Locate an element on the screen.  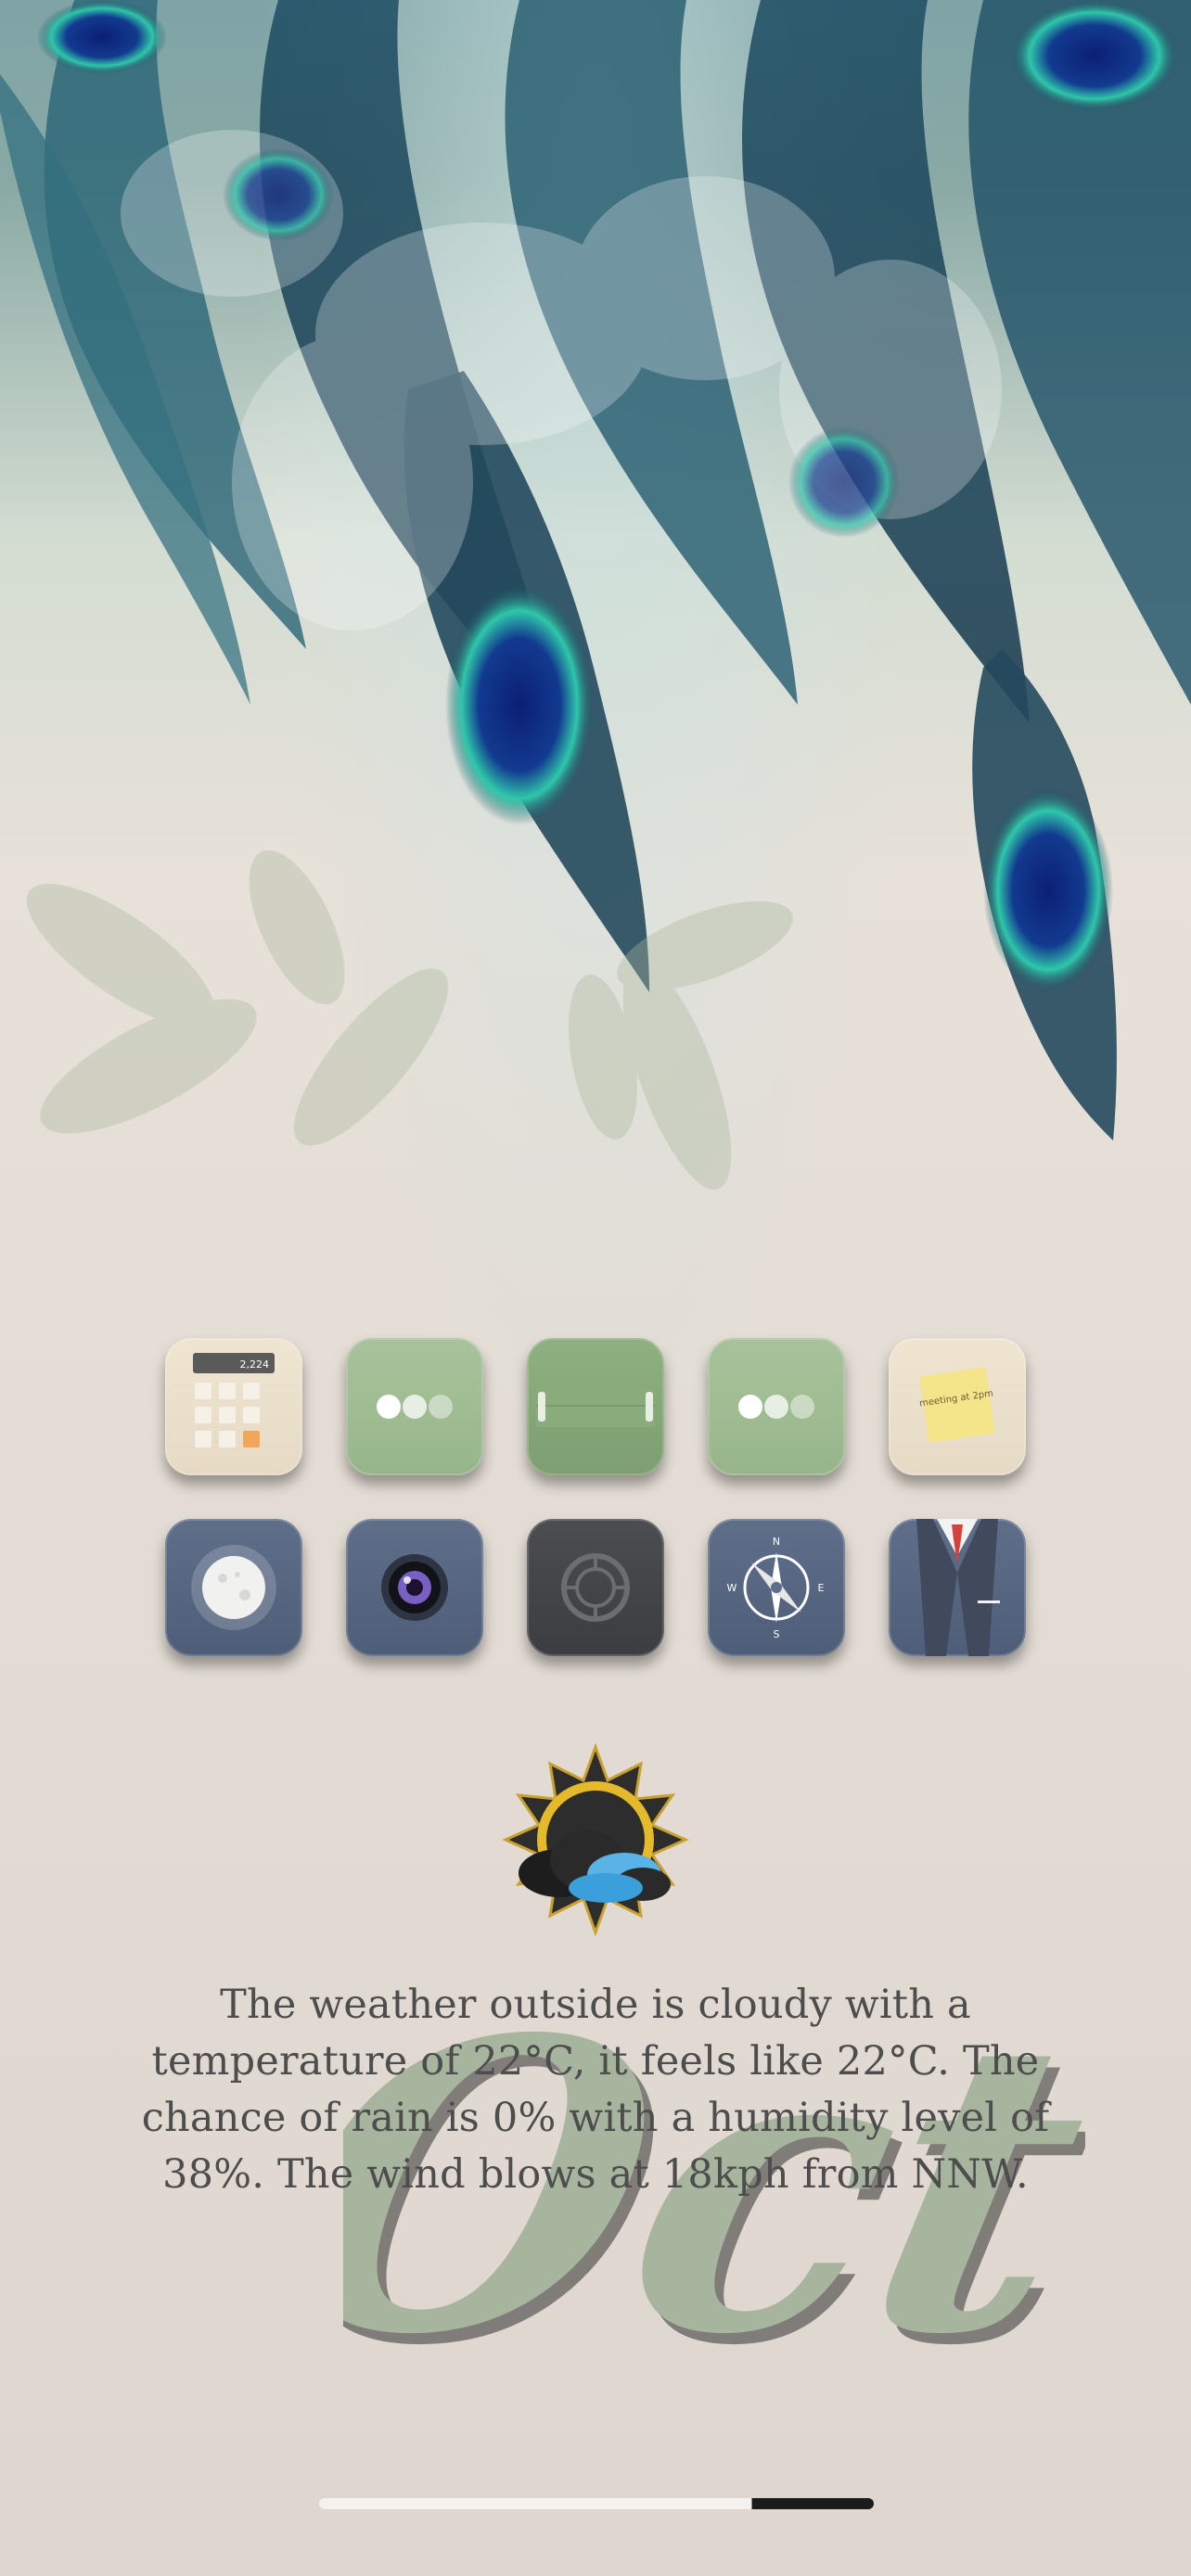
home-indicator is located at coordinates (597, 2503).